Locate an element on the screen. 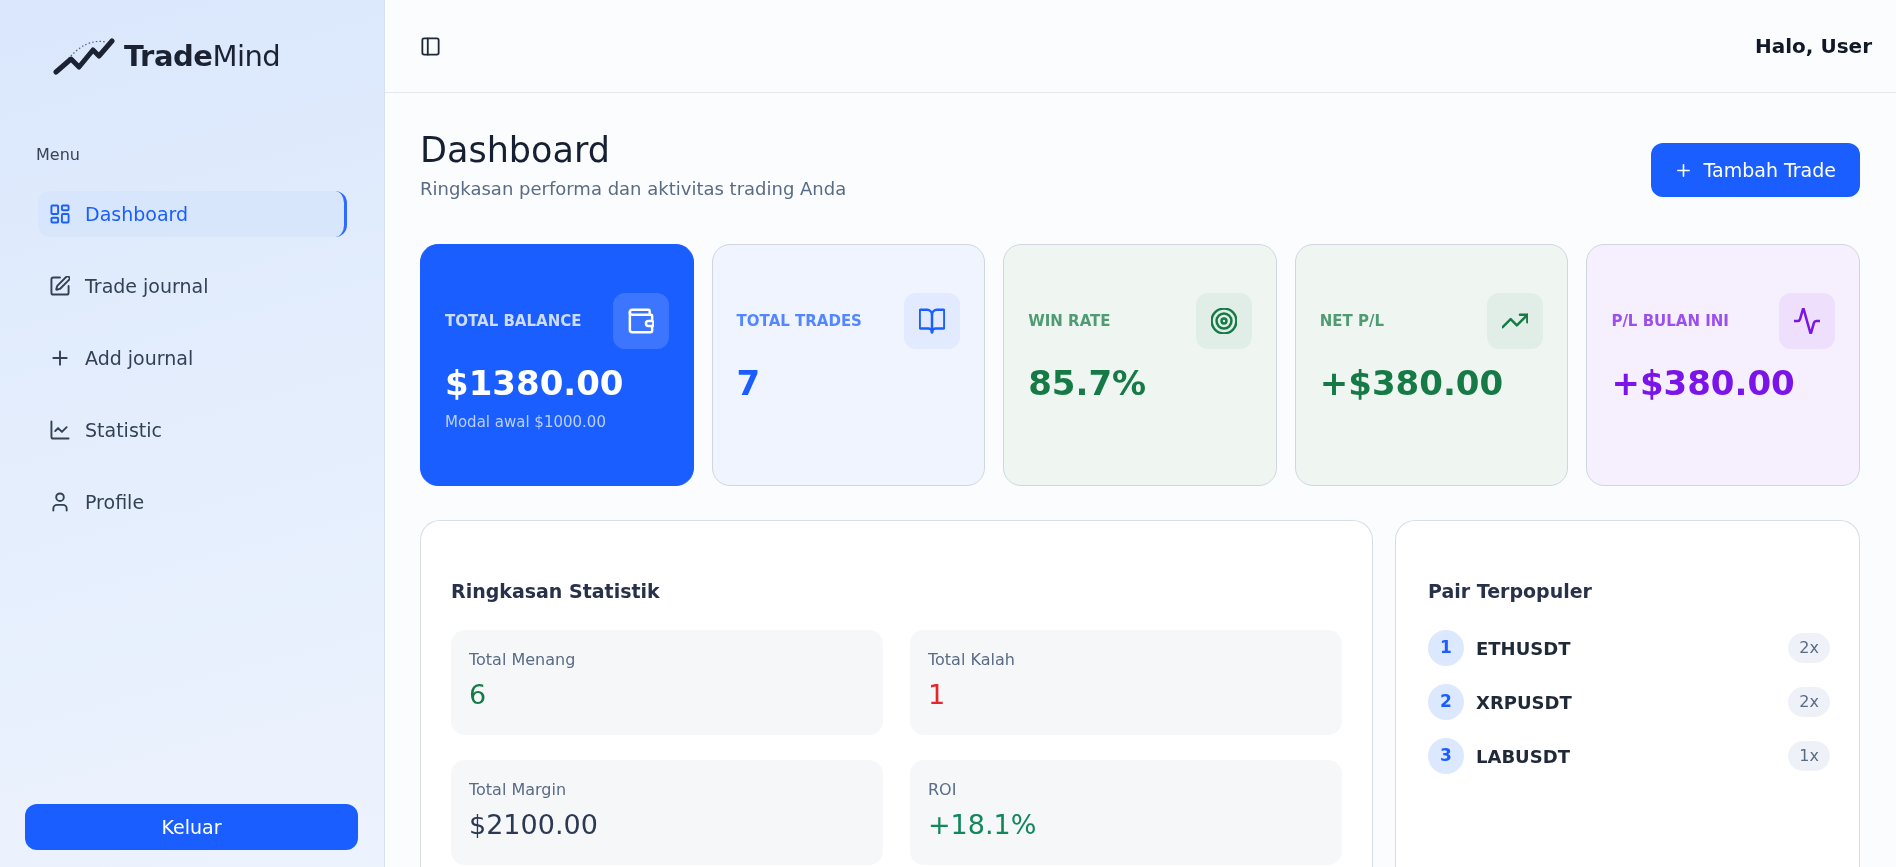  user-greeting: Halo, User is located at coordinates (1813, 46).